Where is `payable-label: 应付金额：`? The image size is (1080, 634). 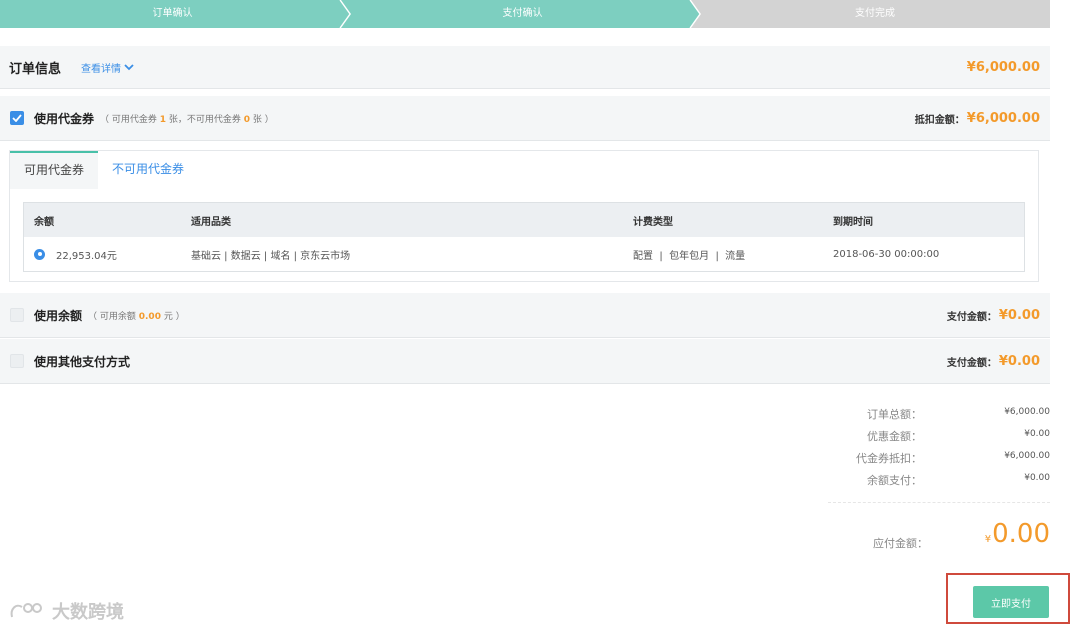 payable-label: 应付金额： is located at coordinates (900, 543).